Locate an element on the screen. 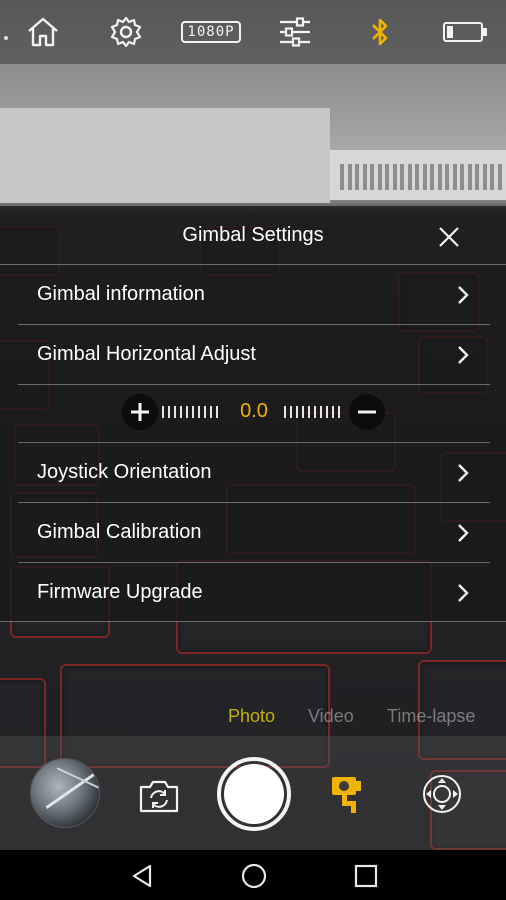 The width and height of the screenshot is (506, 900). menu-item-gimbal-information: Gimbal information is located at coordinates (253, 294).